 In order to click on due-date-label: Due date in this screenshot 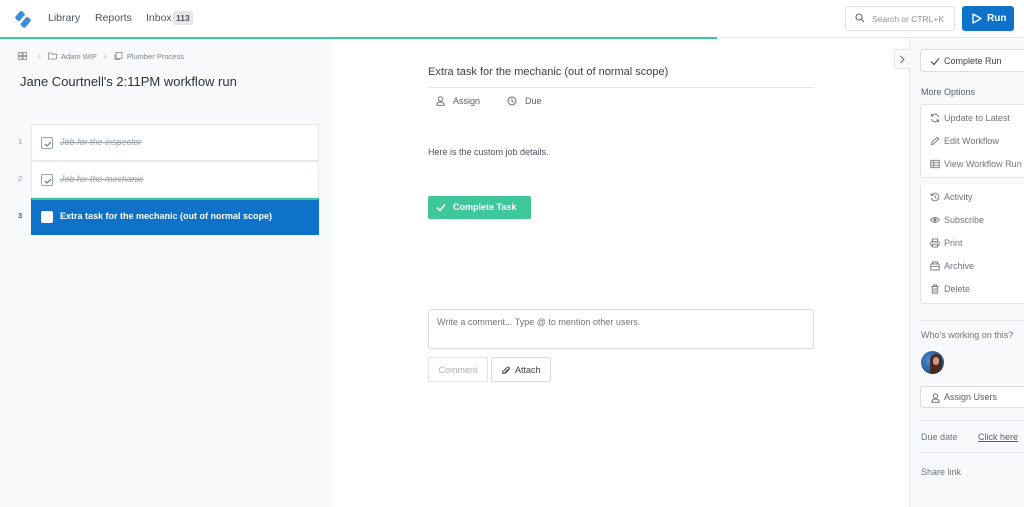, I will do `click(939, 437)`.